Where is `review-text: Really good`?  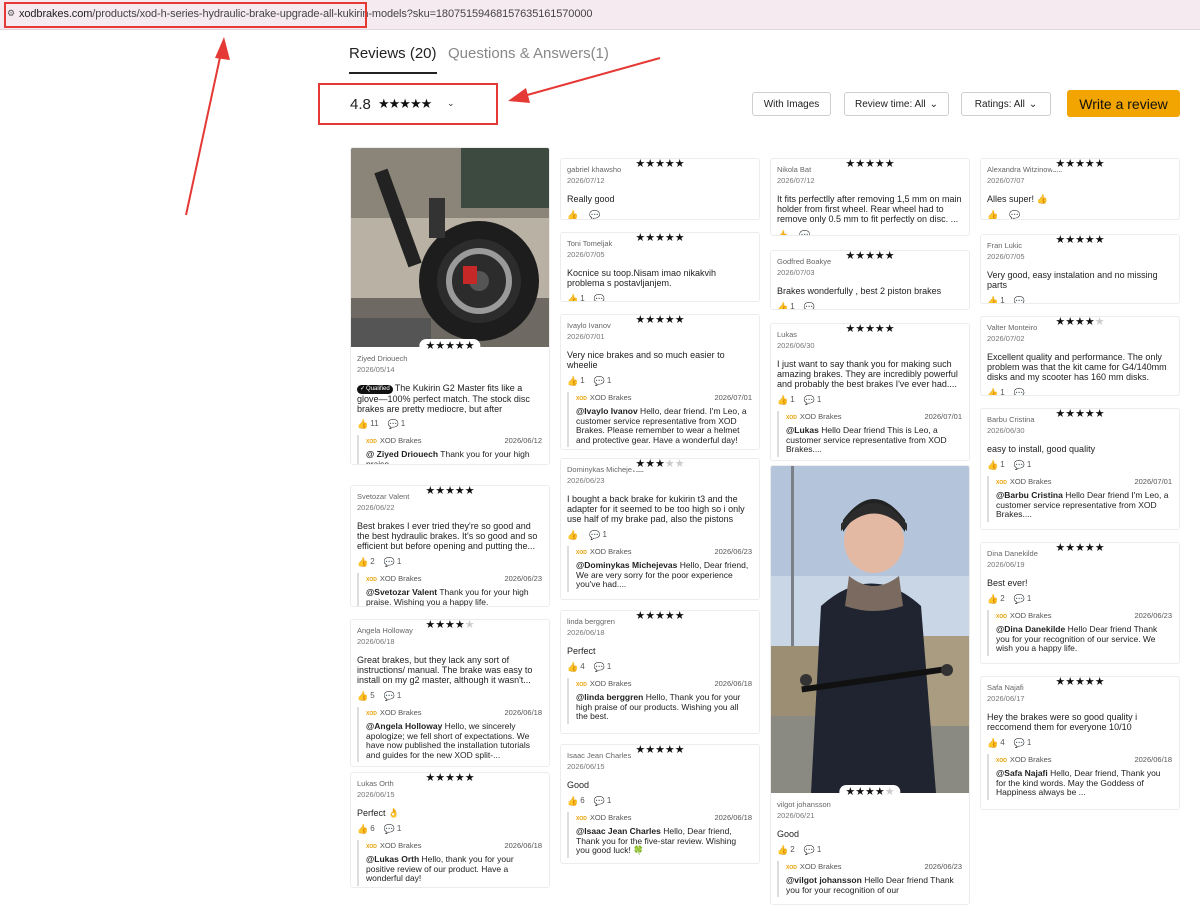
review-text: Really good is located at coordinates (591, 199).